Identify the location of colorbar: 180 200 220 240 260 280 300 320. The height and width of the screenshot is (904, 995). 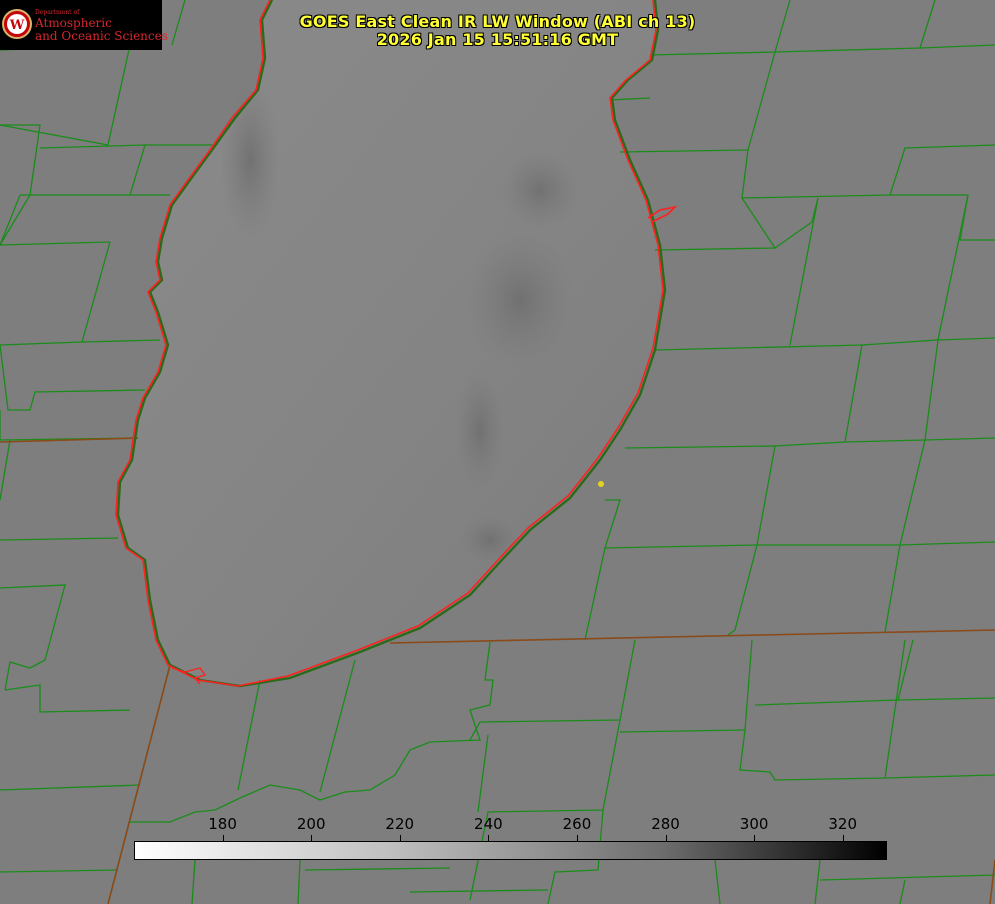
(510, 831).